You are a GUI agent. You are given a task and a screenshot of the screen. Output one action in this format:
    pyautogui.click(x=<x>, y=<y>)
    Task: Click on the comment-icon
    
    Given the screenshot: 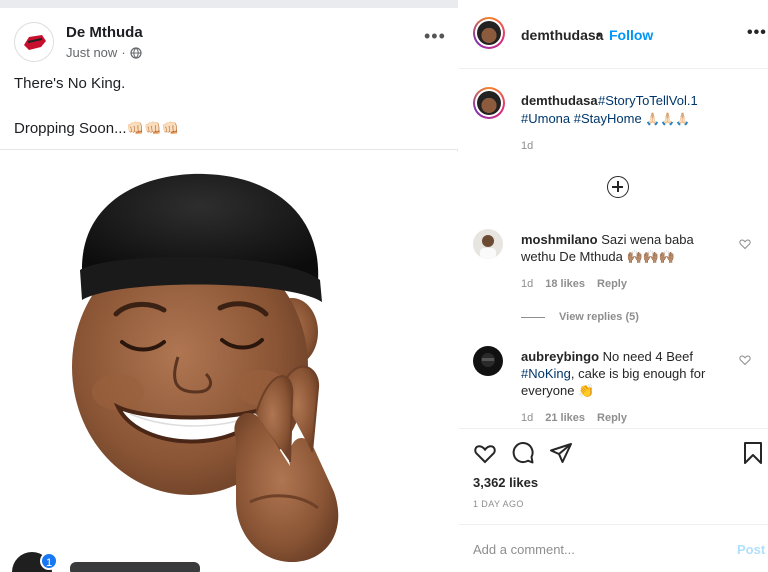 What is the action you would take?
    pyautogui.click(x=523, y=453)
    